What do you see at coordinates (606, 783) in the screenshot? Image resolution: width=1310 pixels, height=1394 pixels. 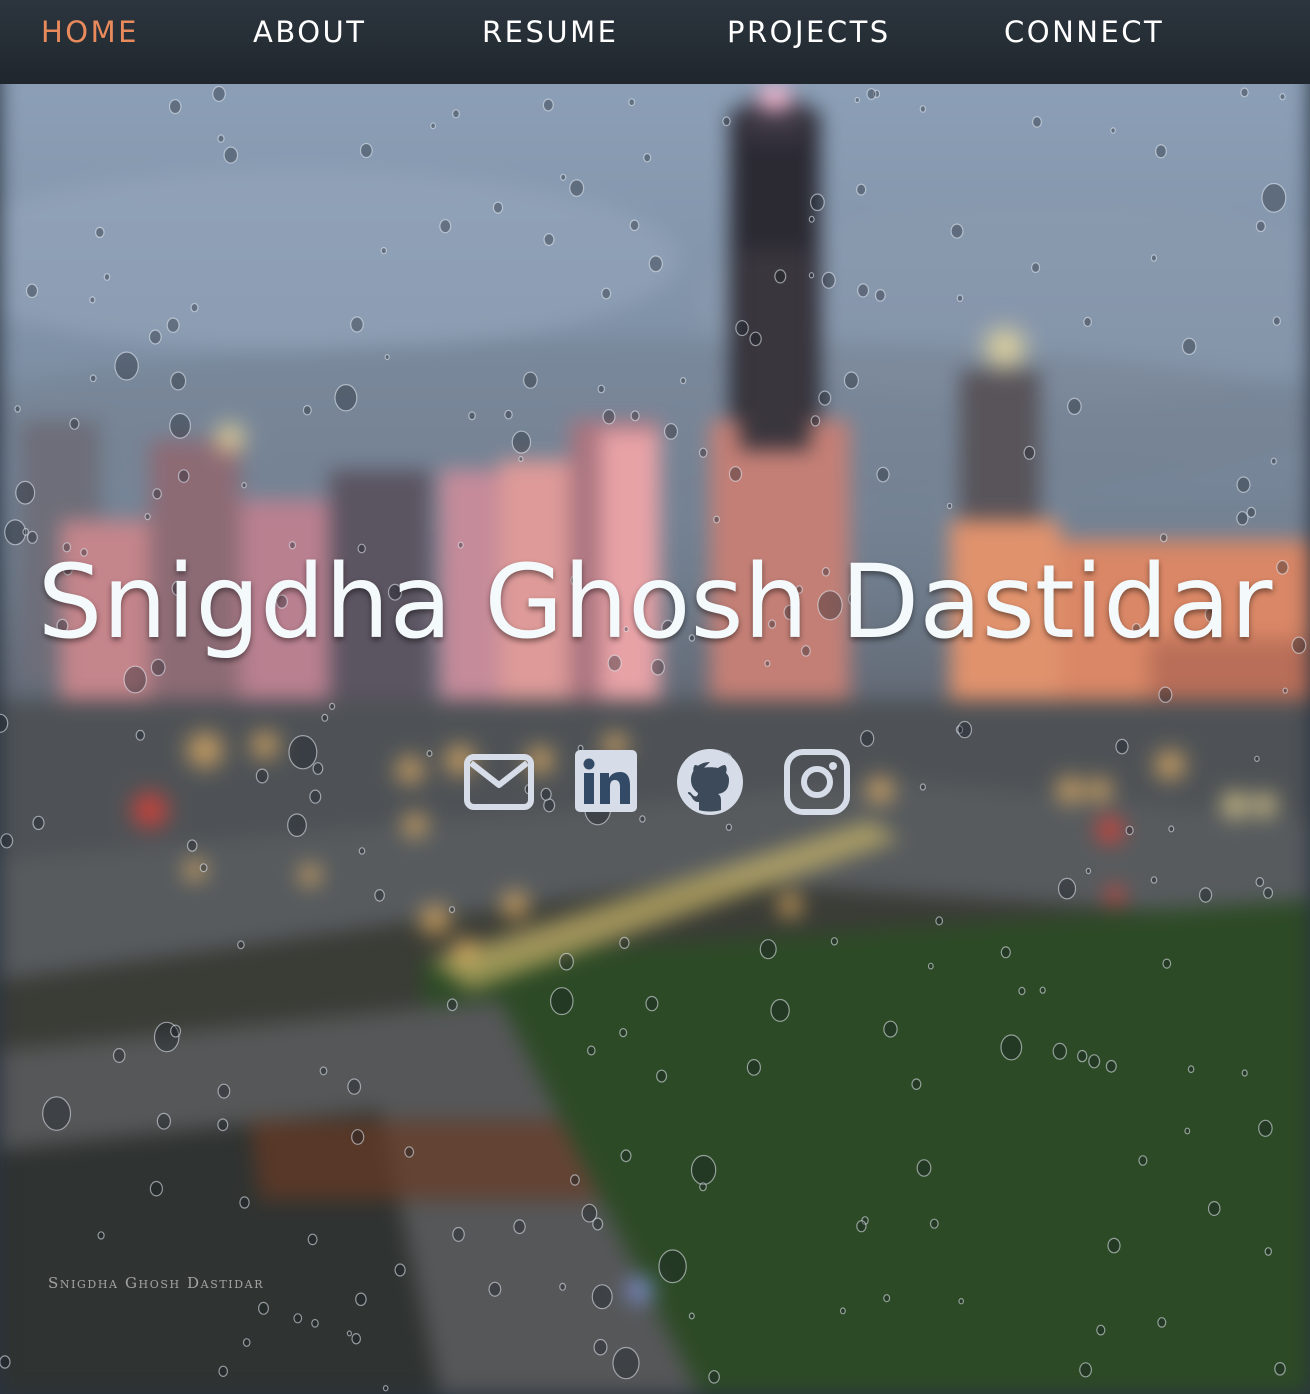 I see `linkedin-link` at bounding box center [606, 783].